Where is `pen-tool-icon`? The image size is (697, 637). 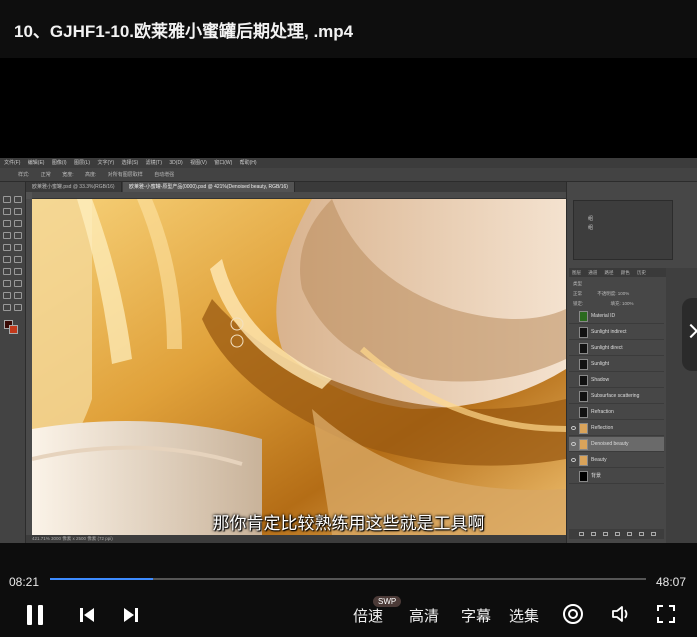 pen-tool-icon is located at coordinates (7, 283).